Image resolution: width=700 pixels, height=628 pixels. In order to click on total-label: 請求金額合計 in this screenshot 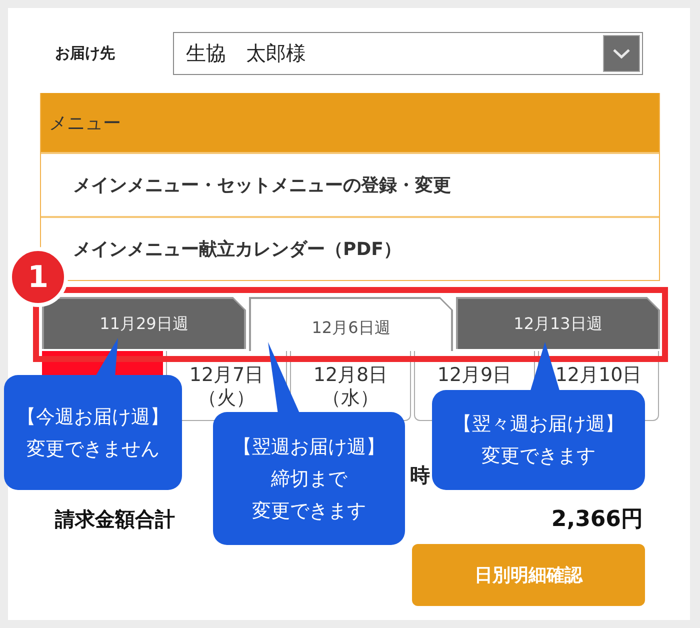, I will do `click(115, 519)`.